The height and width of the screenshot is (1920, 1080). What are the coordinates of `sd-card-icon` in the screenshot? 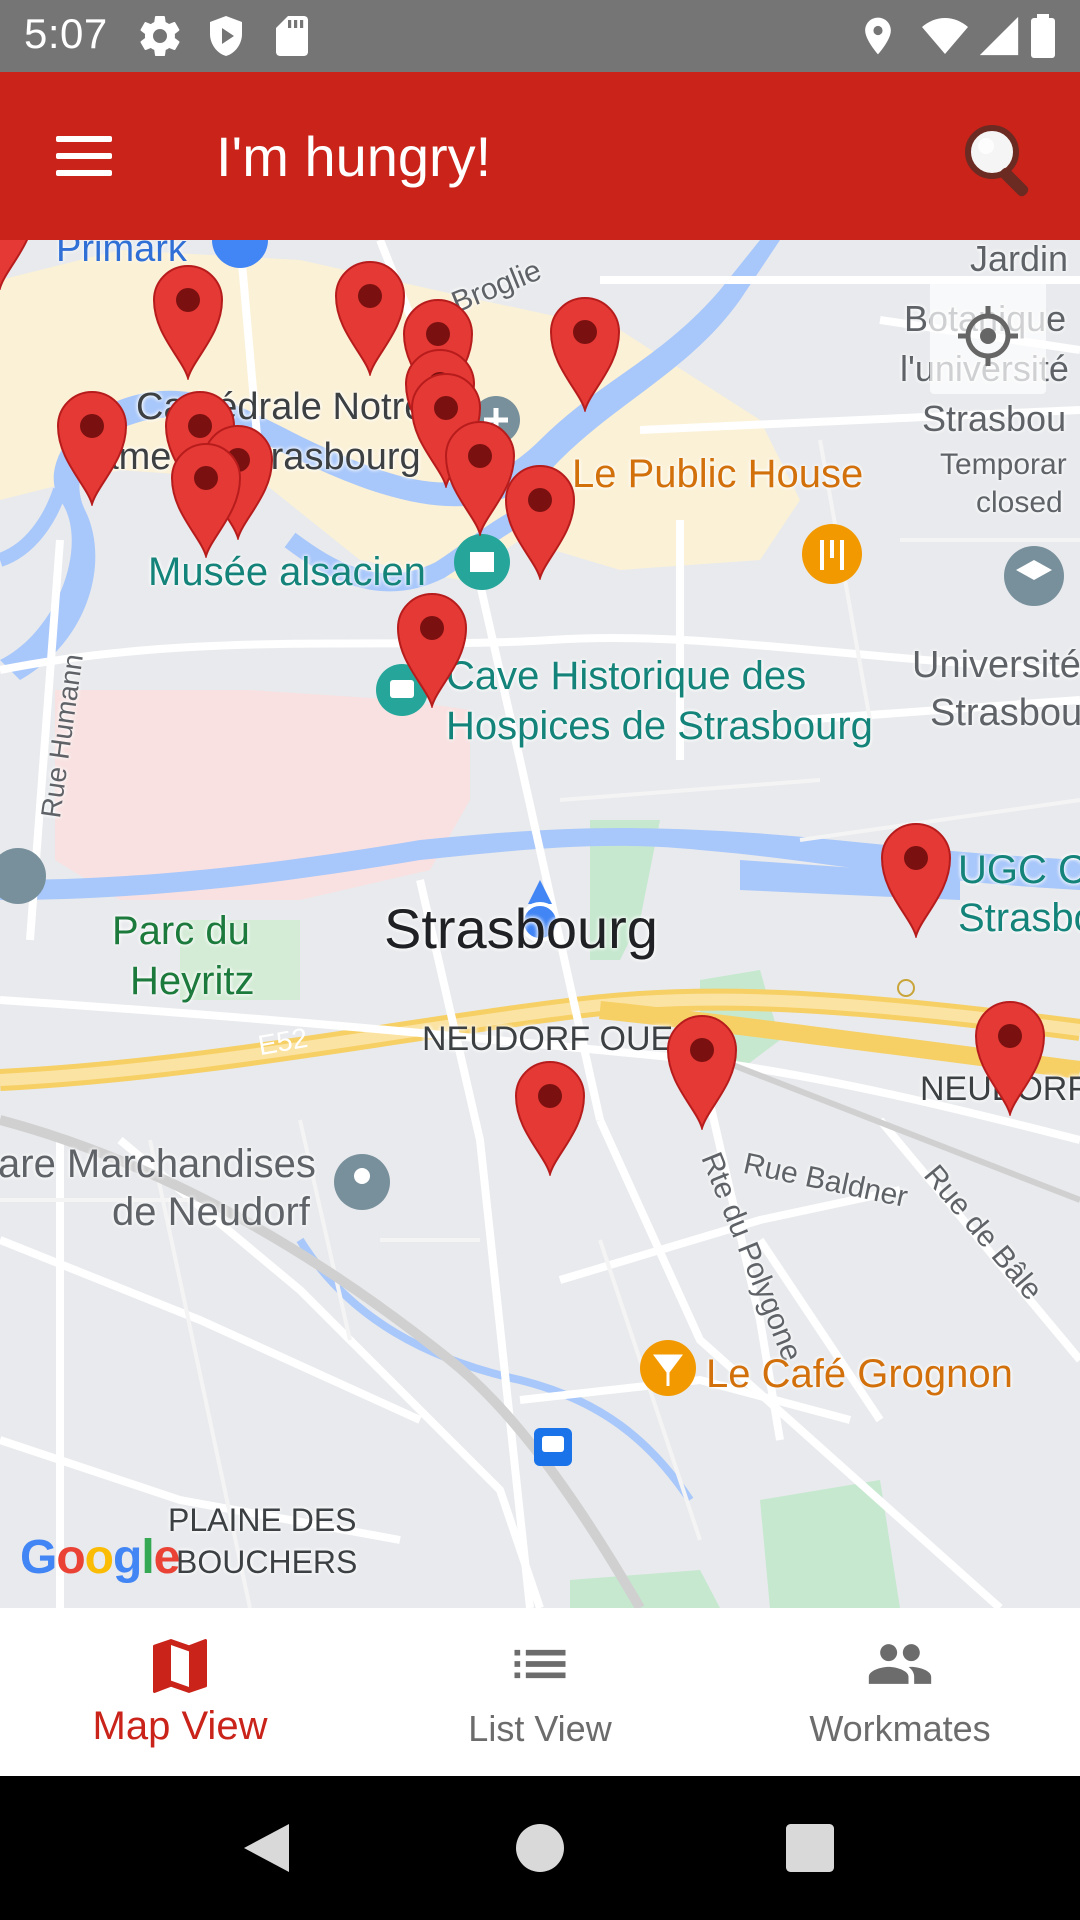 It's located at (292, 36).